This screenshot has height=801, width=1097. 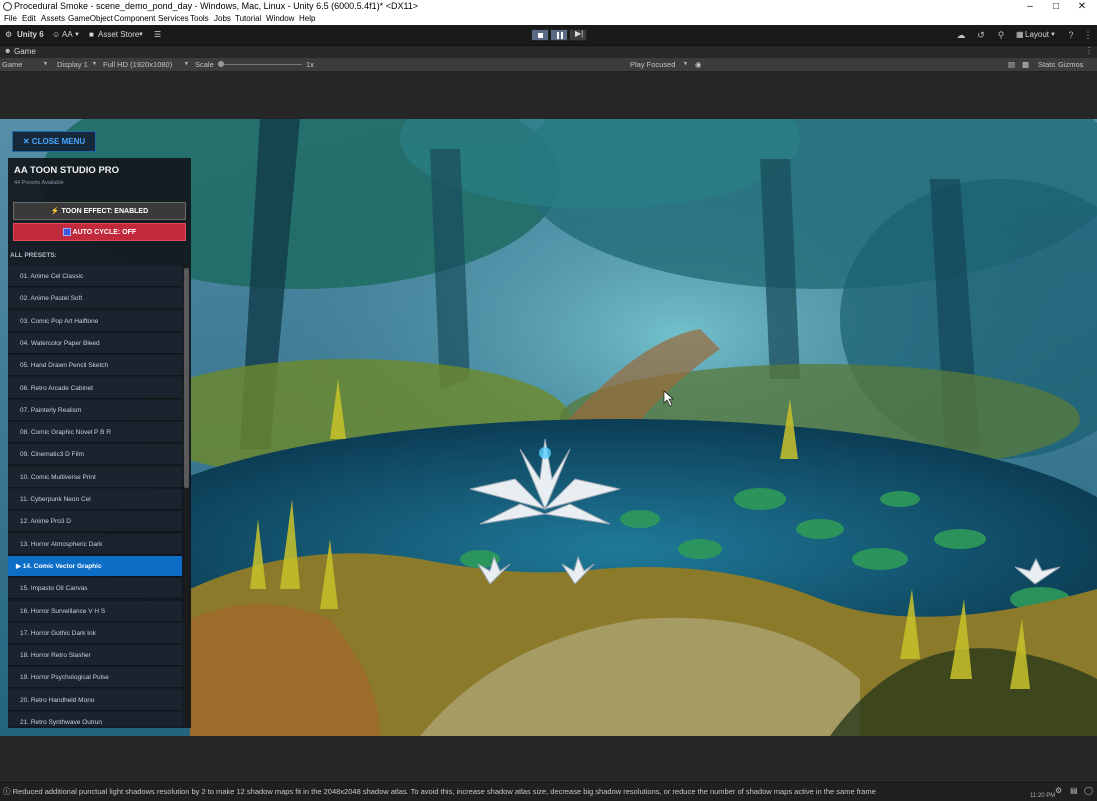 I want to click on close-window-icon: ✕, so click(x=1082, y=6).